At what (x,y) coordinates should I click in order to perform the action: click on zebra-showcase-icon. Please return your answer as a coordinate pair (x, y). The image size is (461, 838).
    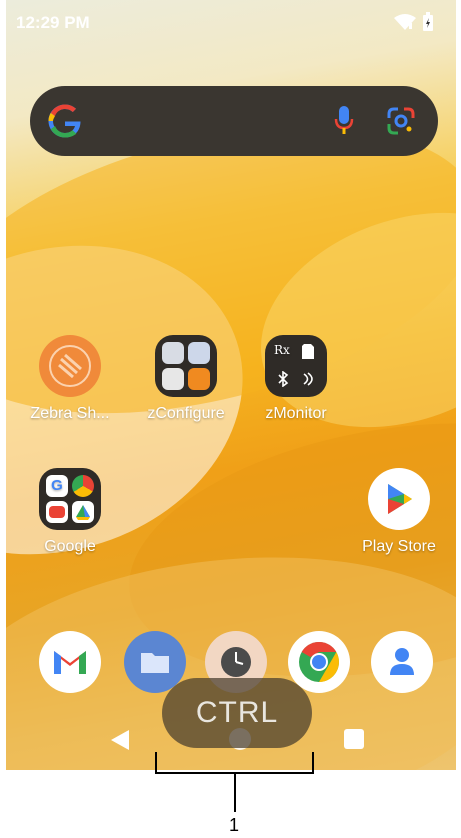
    Looking at the image, I should click on (70, 366).